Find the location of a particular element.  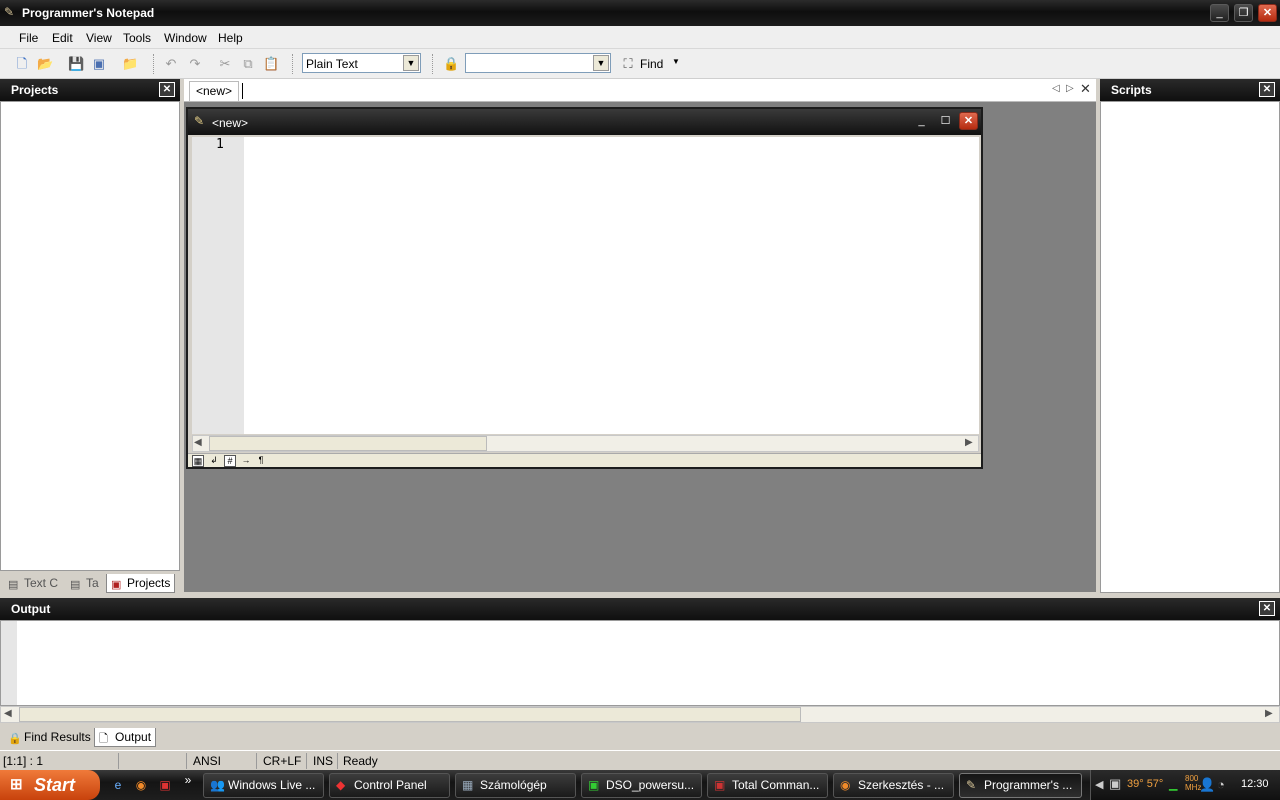

tab-text-clips: ▤ Text C is located at coordinates (33, 583).